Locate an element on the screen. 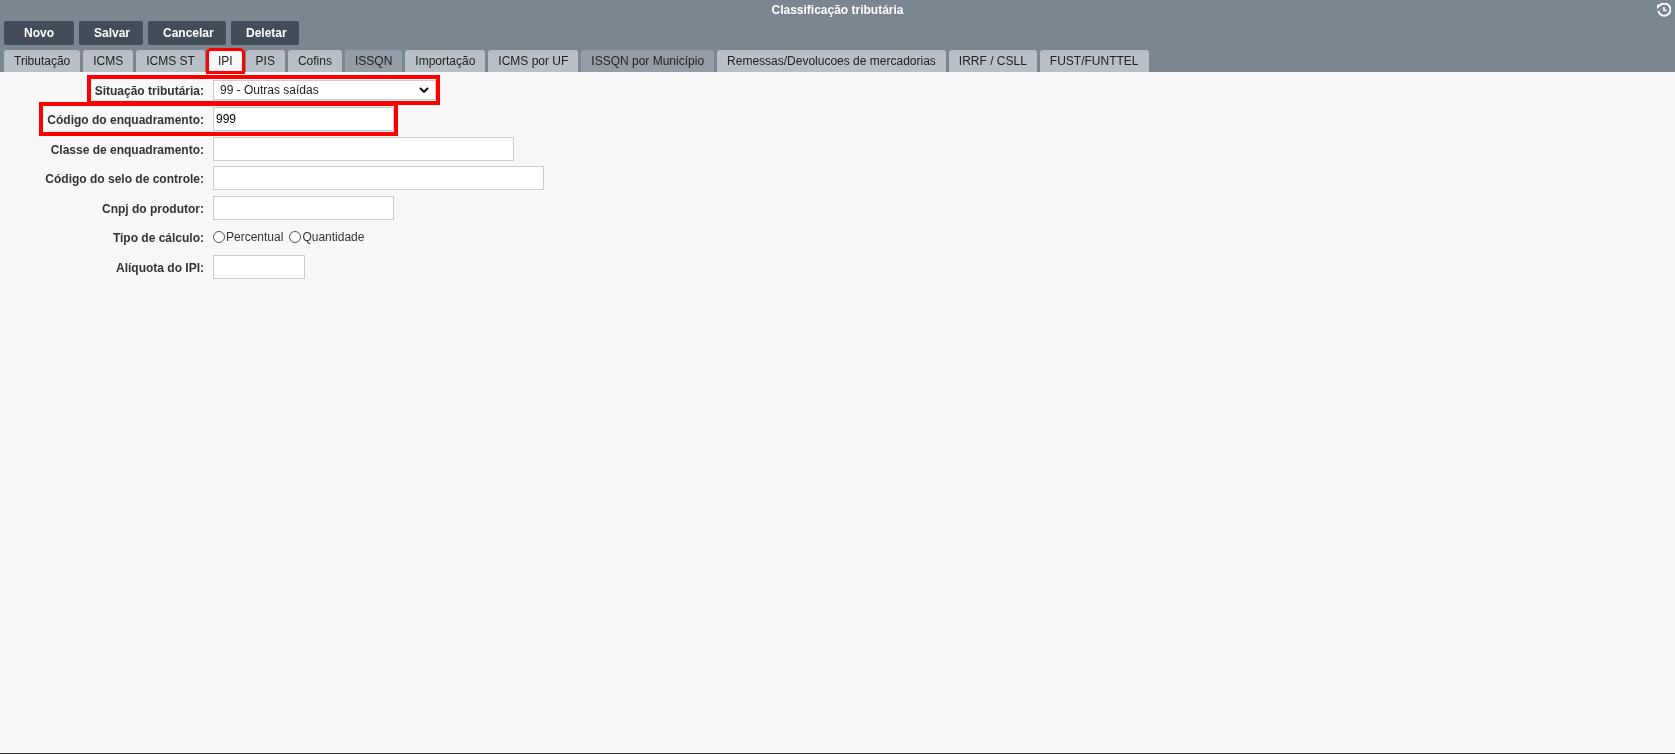 The height and width of the screenshot is (754, 1675). field-label: Código do selo de controle: is located at coordinates (124, 179).